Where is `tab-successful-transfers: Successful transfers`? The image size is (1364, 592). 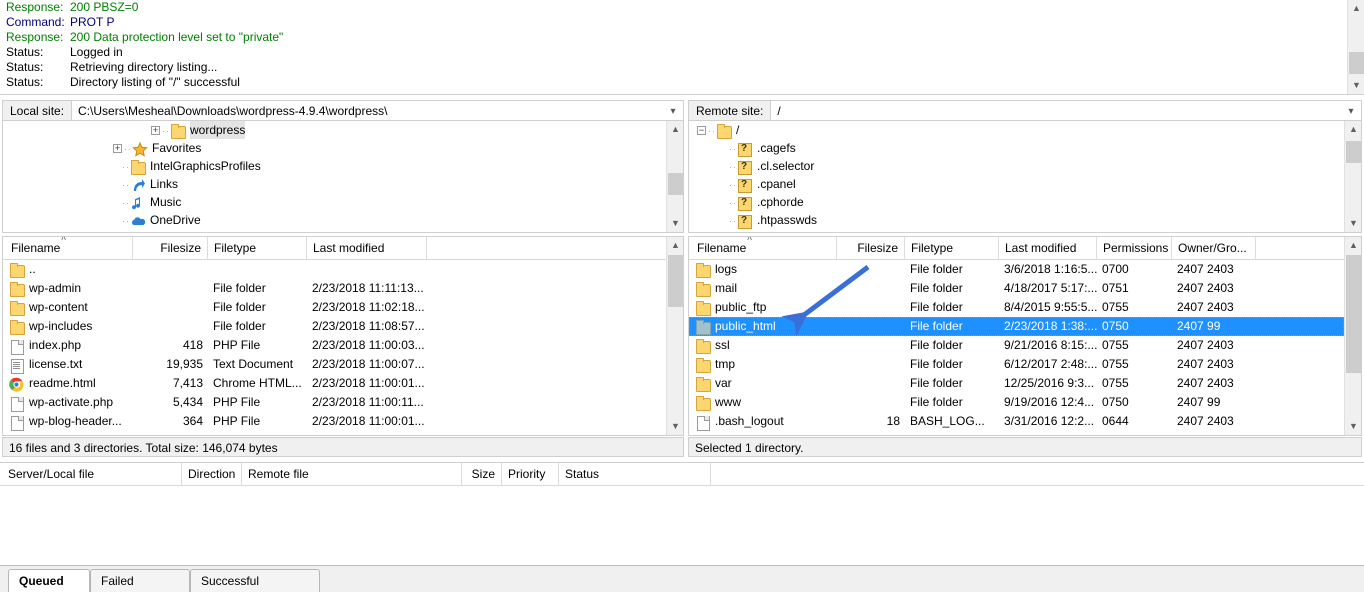
tab-successful-transfers: Successful transfers is located at coordinates (255, 580).